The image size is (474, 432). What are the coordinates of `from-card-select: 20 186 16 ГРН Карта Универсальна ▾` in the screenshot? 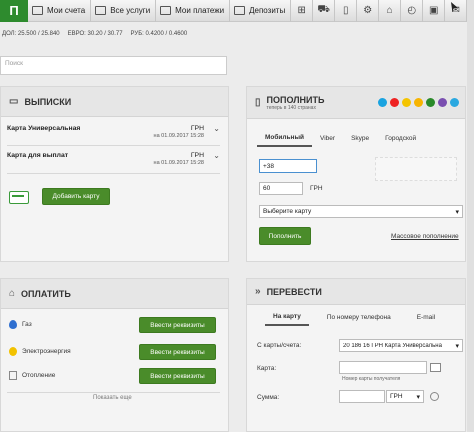 It's located at (401, 345).